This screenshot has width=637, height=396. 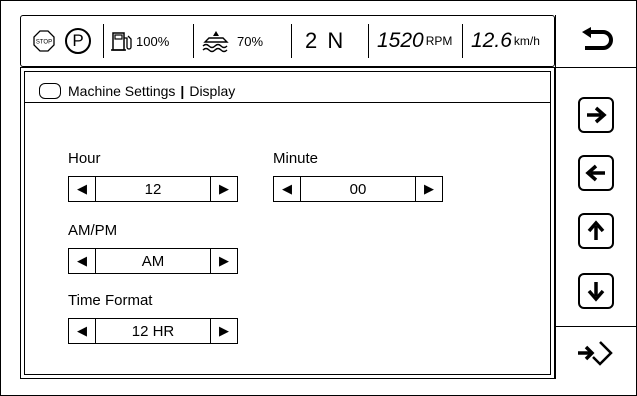 I want to click on arrow-left-key, so click(x=596, y=173).